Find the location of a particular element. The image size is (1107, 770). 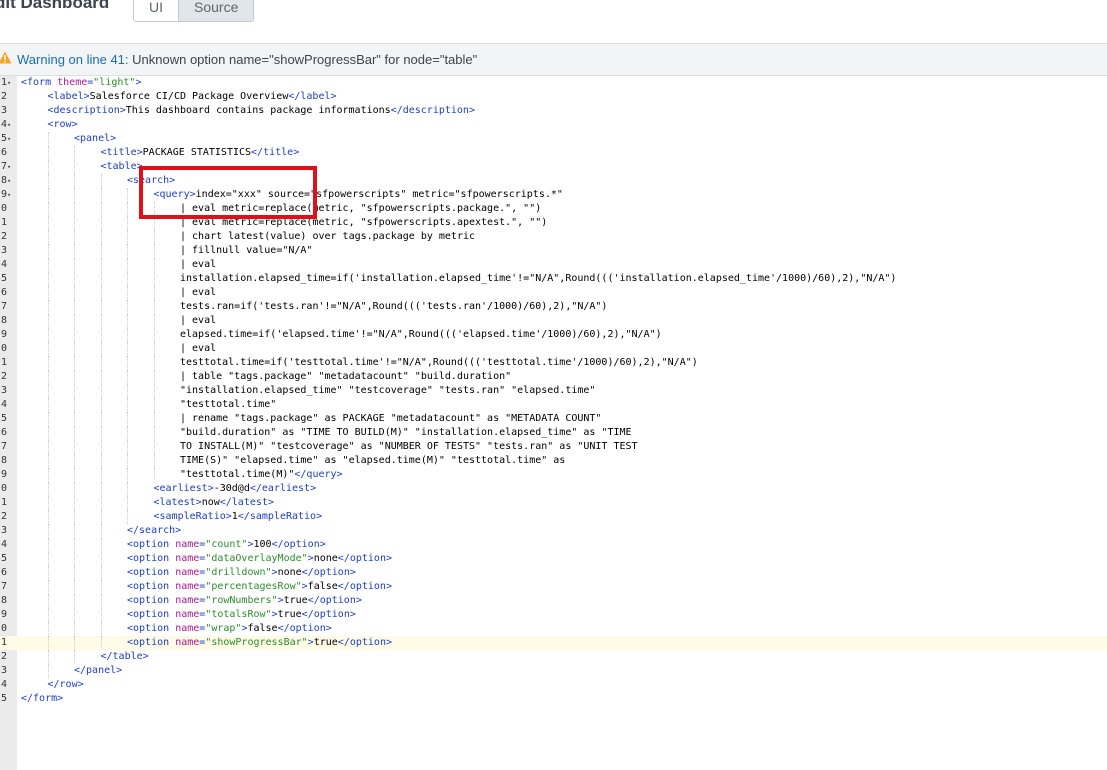

code-line: 1 ▾ <form theme="light"> is located at coordinates (553, 83).